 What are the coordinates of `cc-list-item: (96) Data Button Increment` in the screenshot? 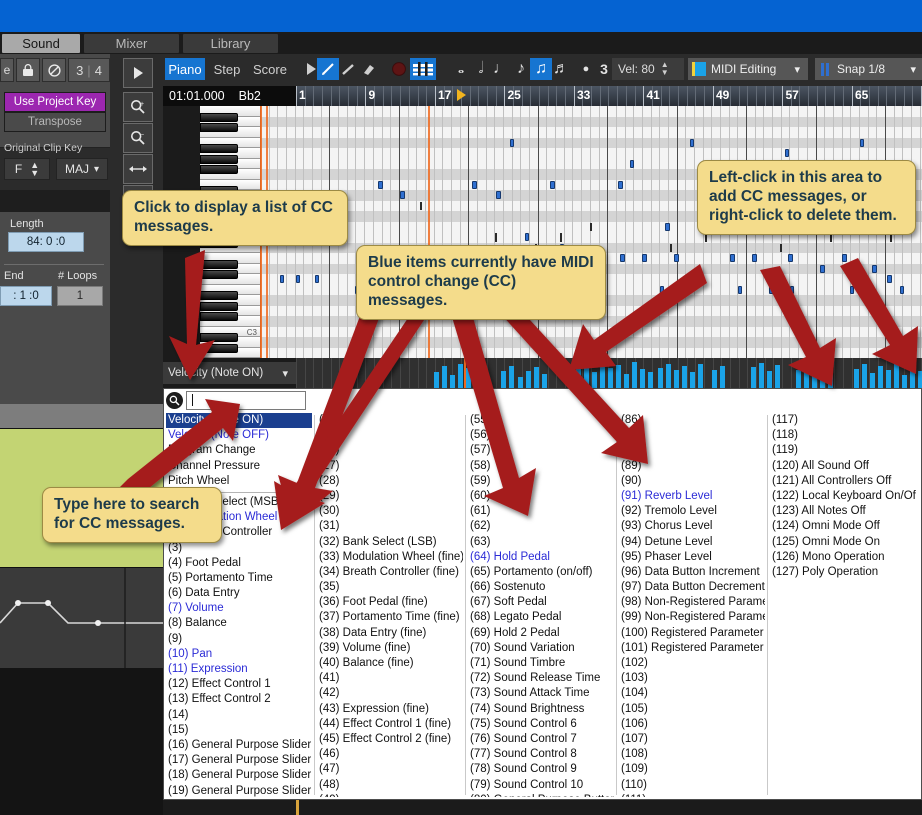 It's located at (692, 572).